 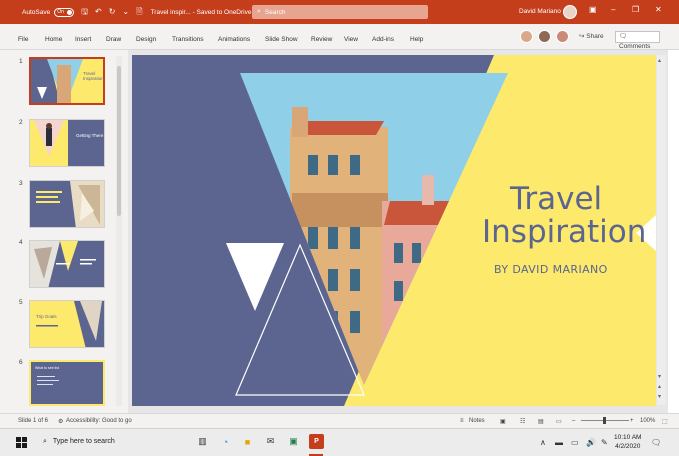 I want to click on accessibility-status: Accessibility: Good to go, so click(x=99, y=421).